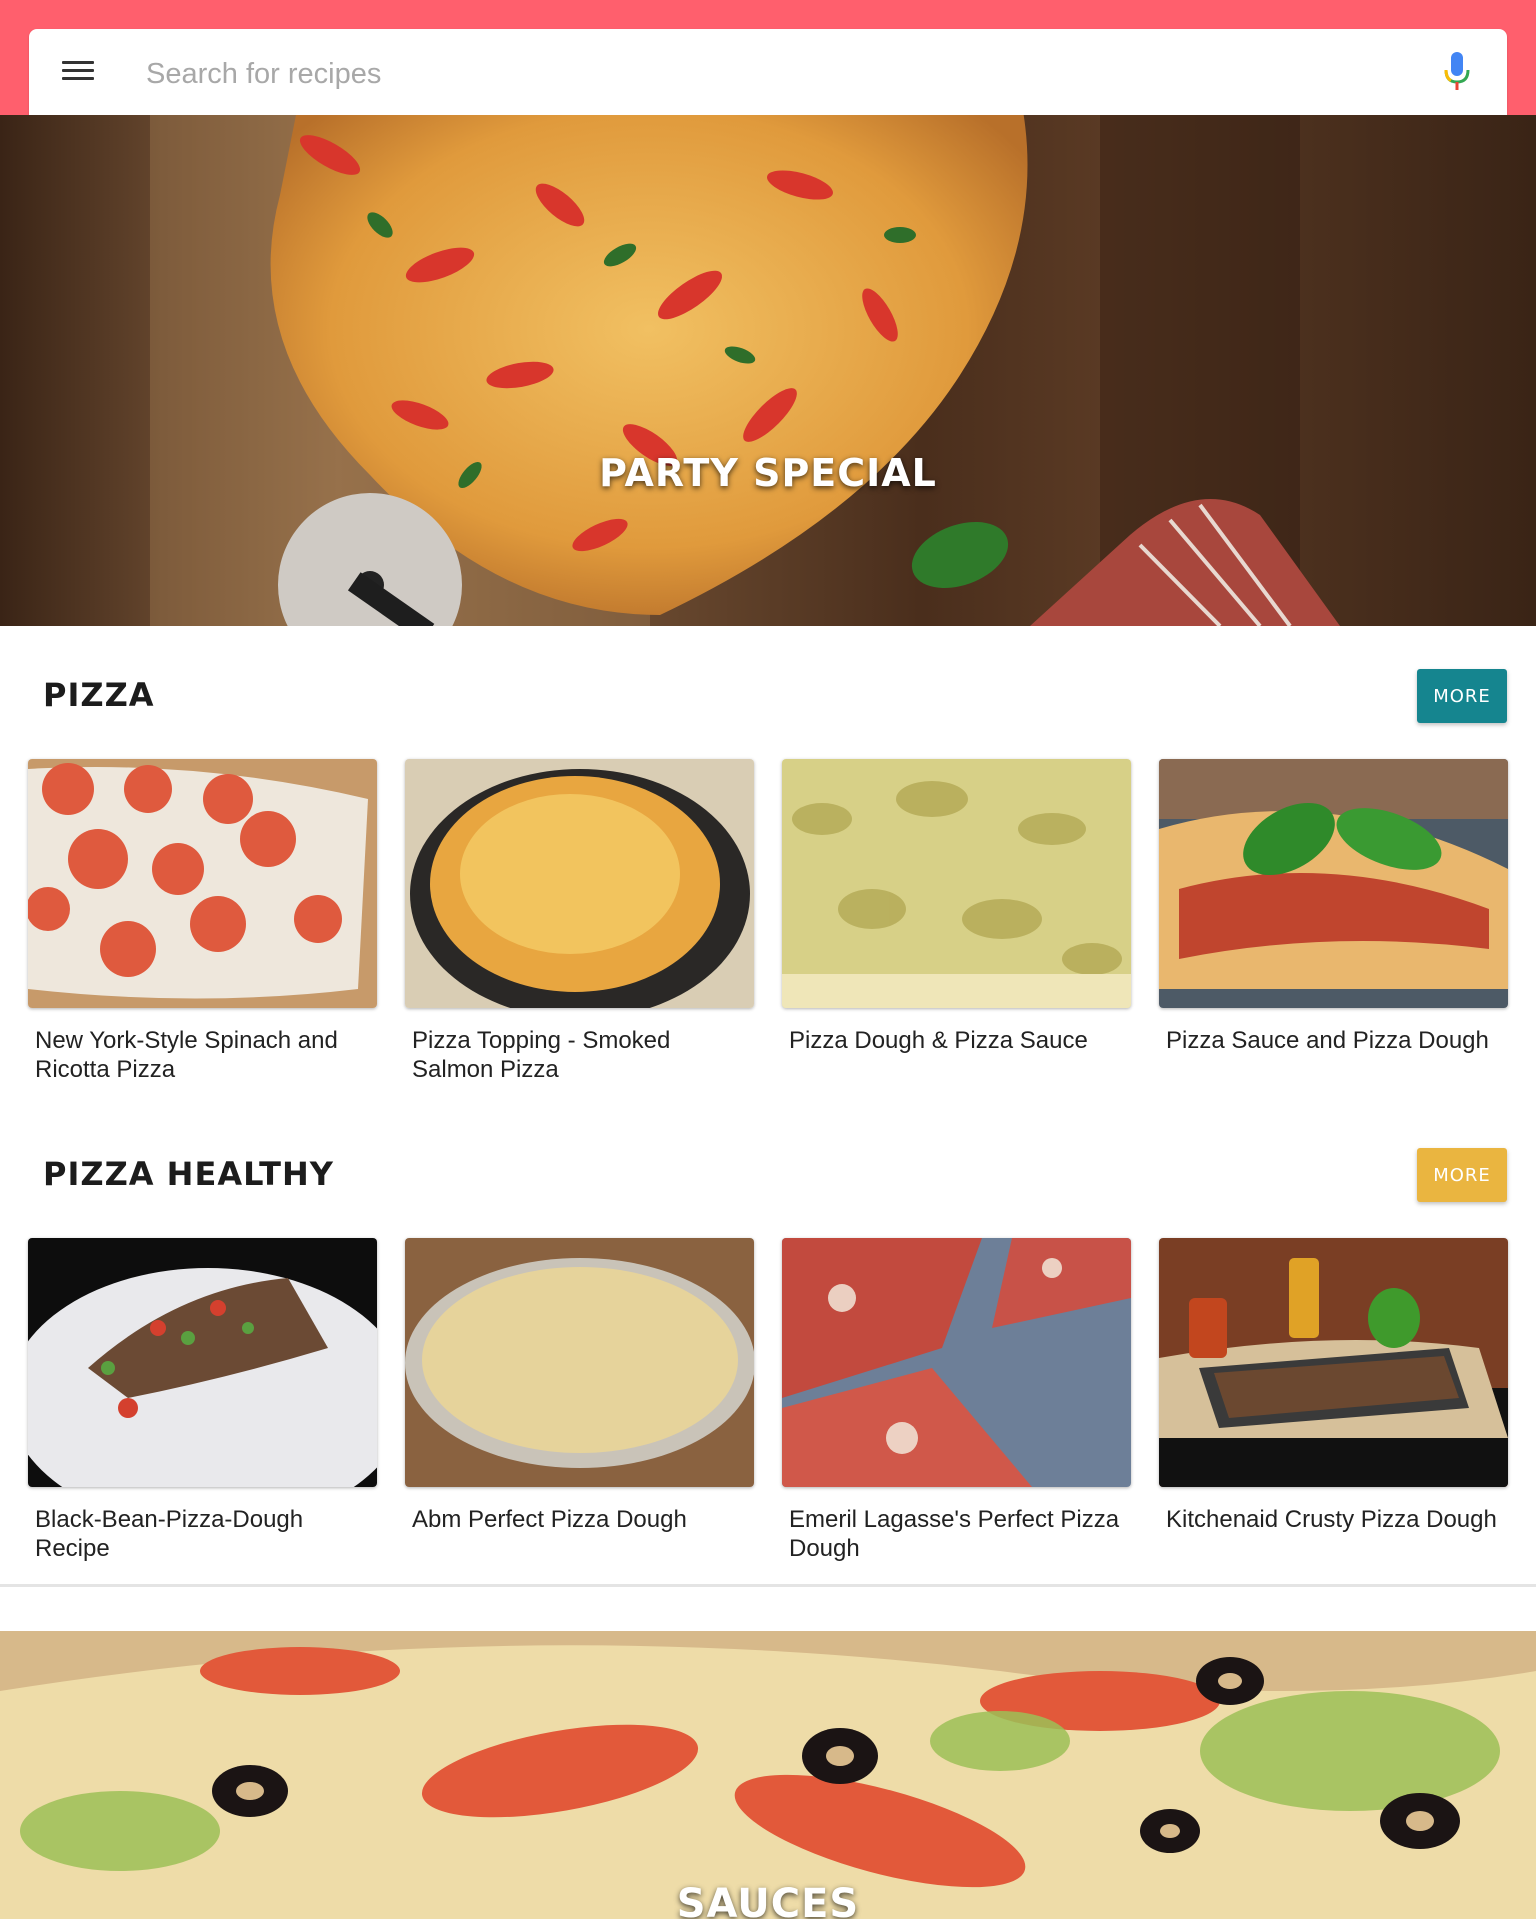 This screenshot has height=1919, width=1536. What do you see at coordinates (186, 1055) in the screenshot?
I see `recipe-title: New York-Style Spinach and Ricotta Pizza` at bounding box center [186, 1055].